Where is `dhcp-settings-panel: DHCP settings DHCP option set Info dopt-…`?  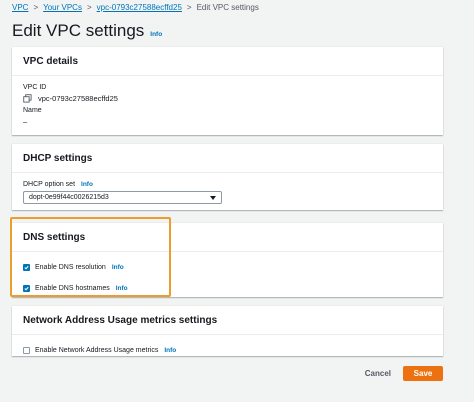 dhcp-settings-panel: DHCP settings DHCP option set Info dopt-… is located at coordinates (227, 177).